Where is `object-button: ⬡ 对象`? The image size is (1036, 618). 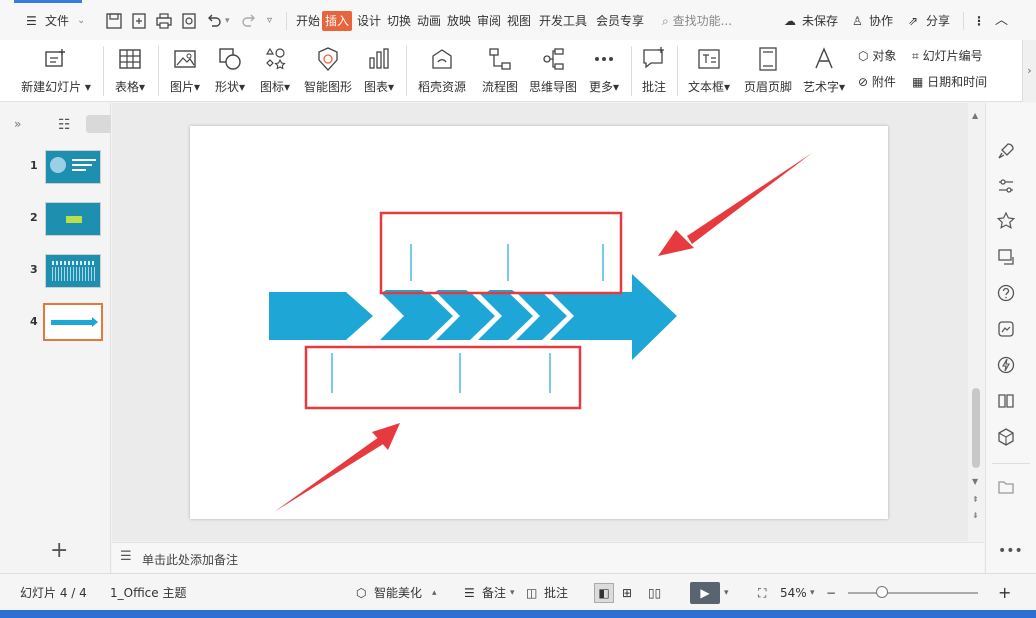 object-button: ⬡ 对象 is located at coordinates (877, 56).